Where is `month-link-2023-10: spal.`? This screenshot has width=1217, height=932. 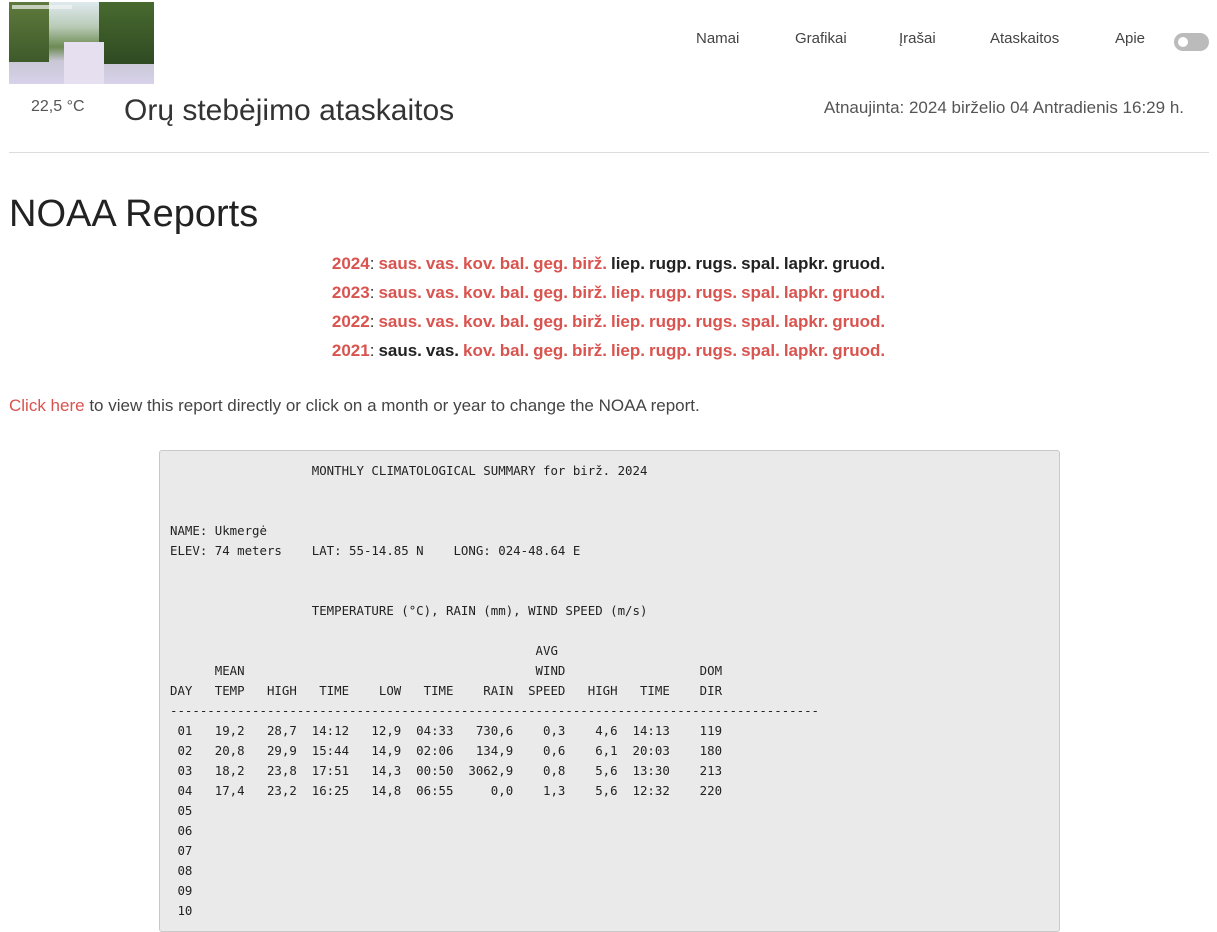 month-link-2023-10: spal. is located at coordinates (760, 292).